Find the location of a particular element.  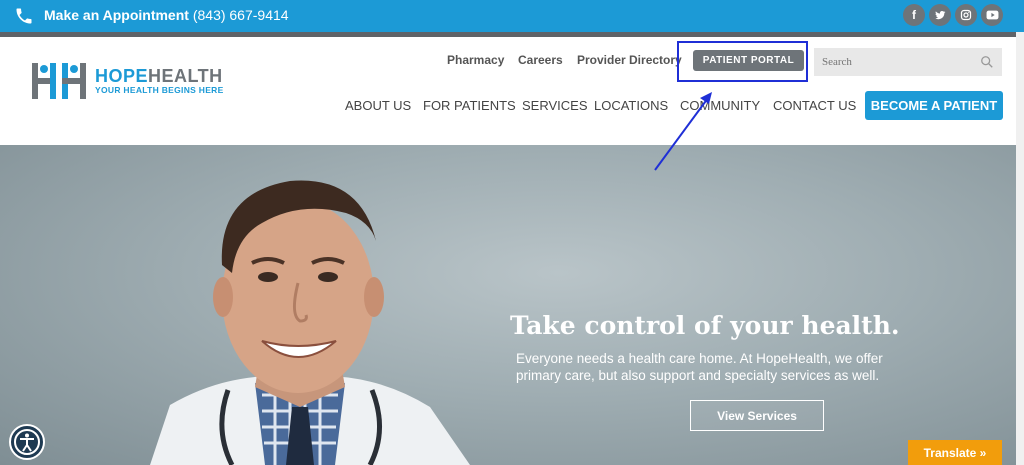

phone-icon is located at coordinates (24, 16).